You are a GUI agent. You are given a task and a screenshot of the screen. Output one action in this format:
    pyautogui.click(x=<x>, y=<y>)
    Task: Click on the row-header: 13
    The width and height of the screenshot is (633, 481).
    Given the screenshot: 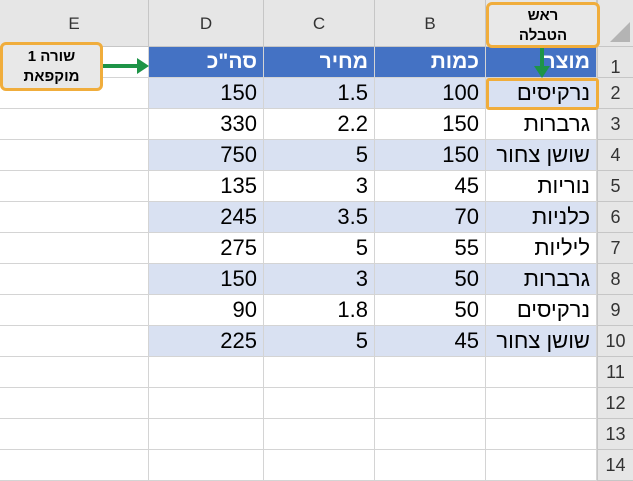 What is the action you would take?
    pyautogui.click(x=615, y=434)
    